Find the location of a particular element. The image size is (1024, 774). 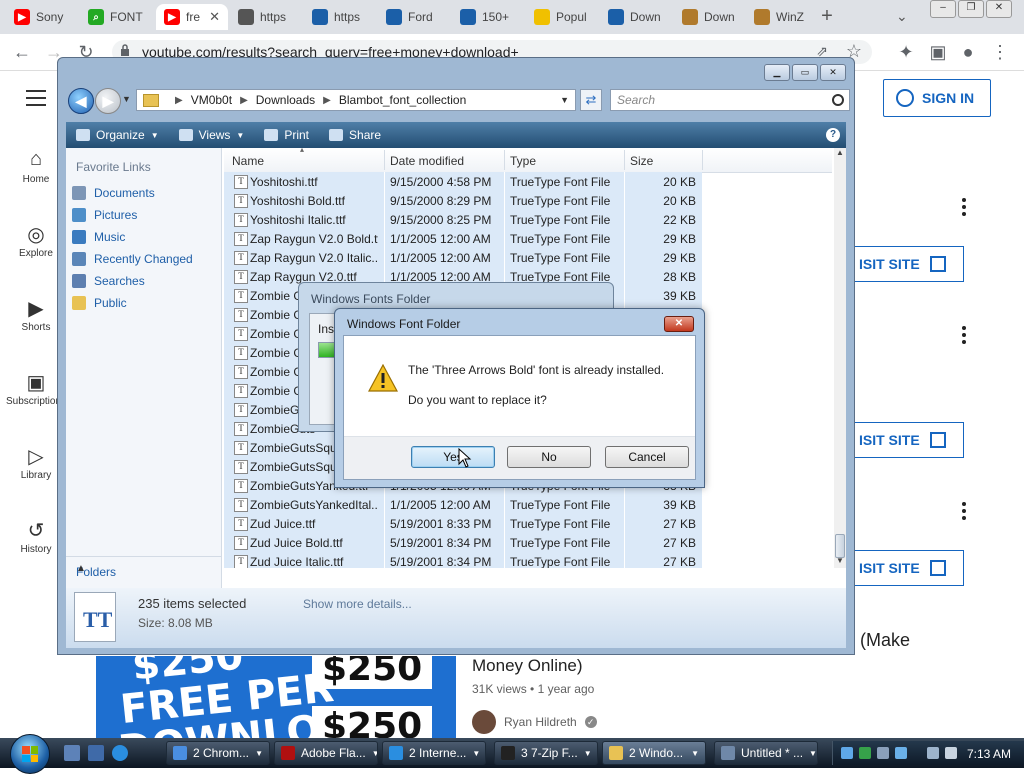

sign-in-button: SIGN IN is located at coordinates (937, 98).